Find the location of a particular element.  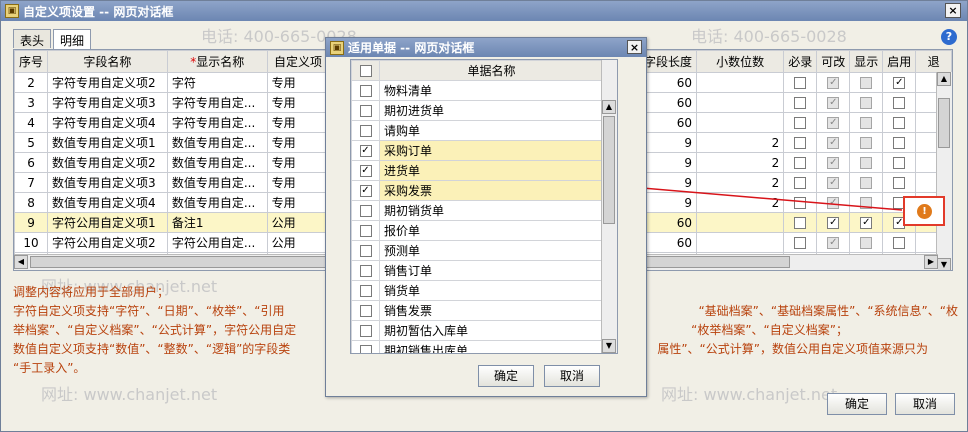

col-doc-name: 单据名称 is located at coordinates (491, 70).